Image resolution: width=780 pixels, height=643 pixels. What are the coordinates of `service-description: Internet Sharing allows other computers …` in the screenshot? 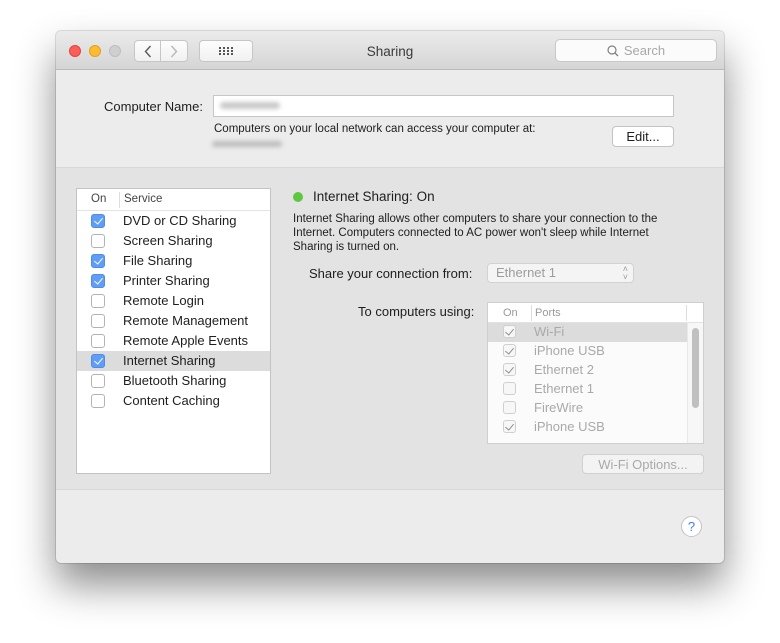 It's located at (475, 233).